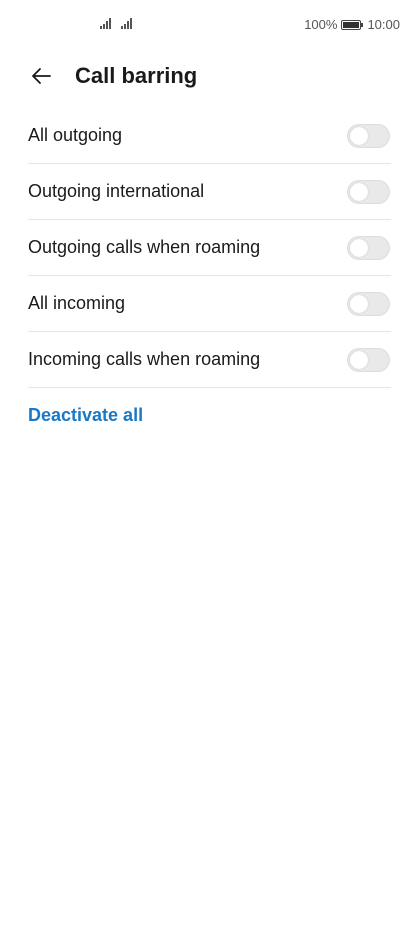 This screenshot has width=419, height=931. I want to click on option-label: Incoming calls when roaming, so click(144, 359).